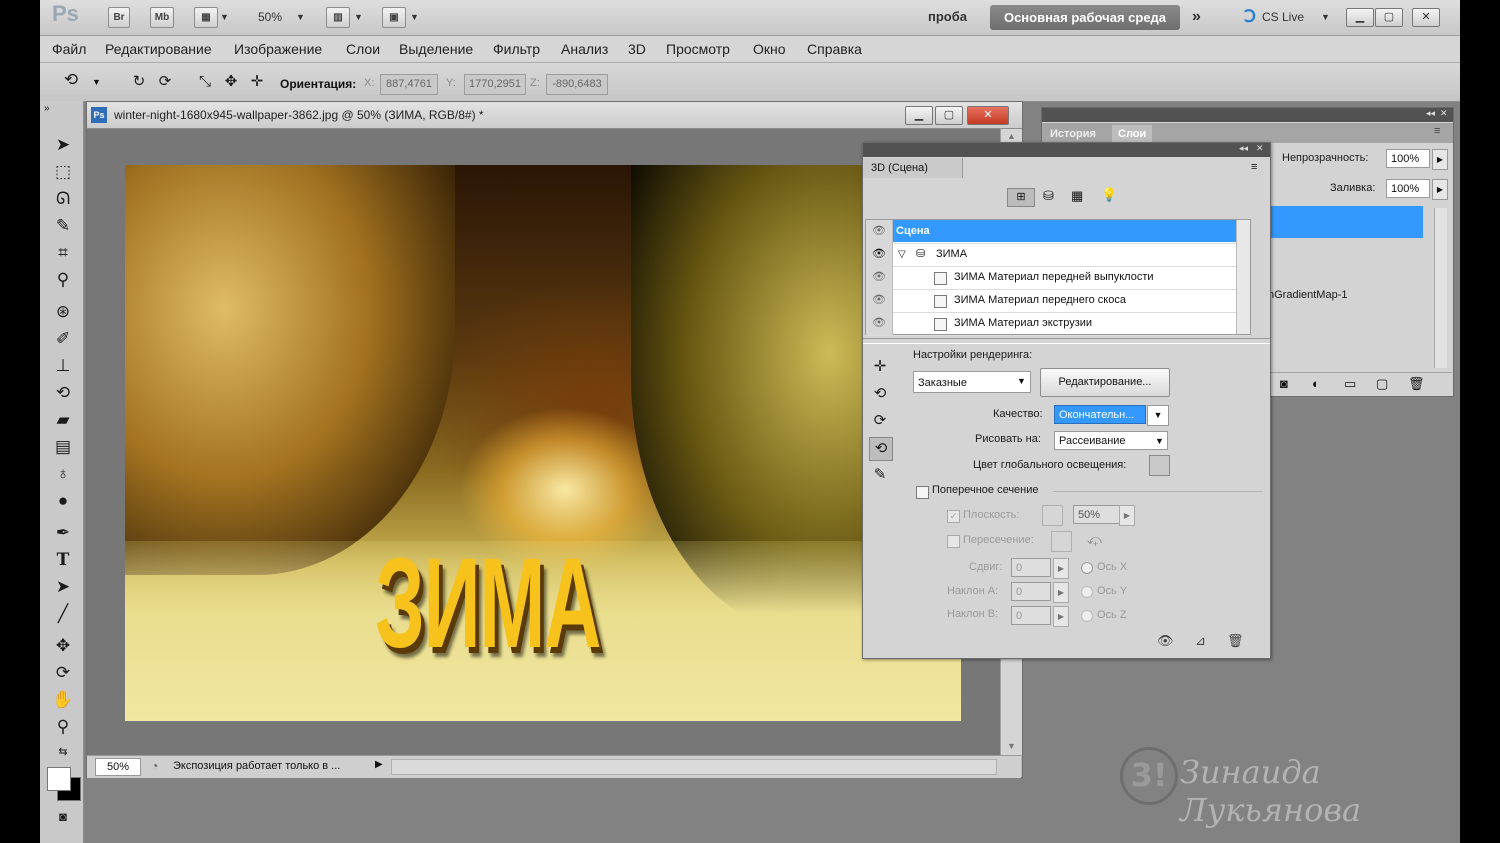 The image size is (1500, 843). Describe the element at coordinates (63, 280) in the screenshot. I see `eyedropper-tool-icon: ⚲` at that location.